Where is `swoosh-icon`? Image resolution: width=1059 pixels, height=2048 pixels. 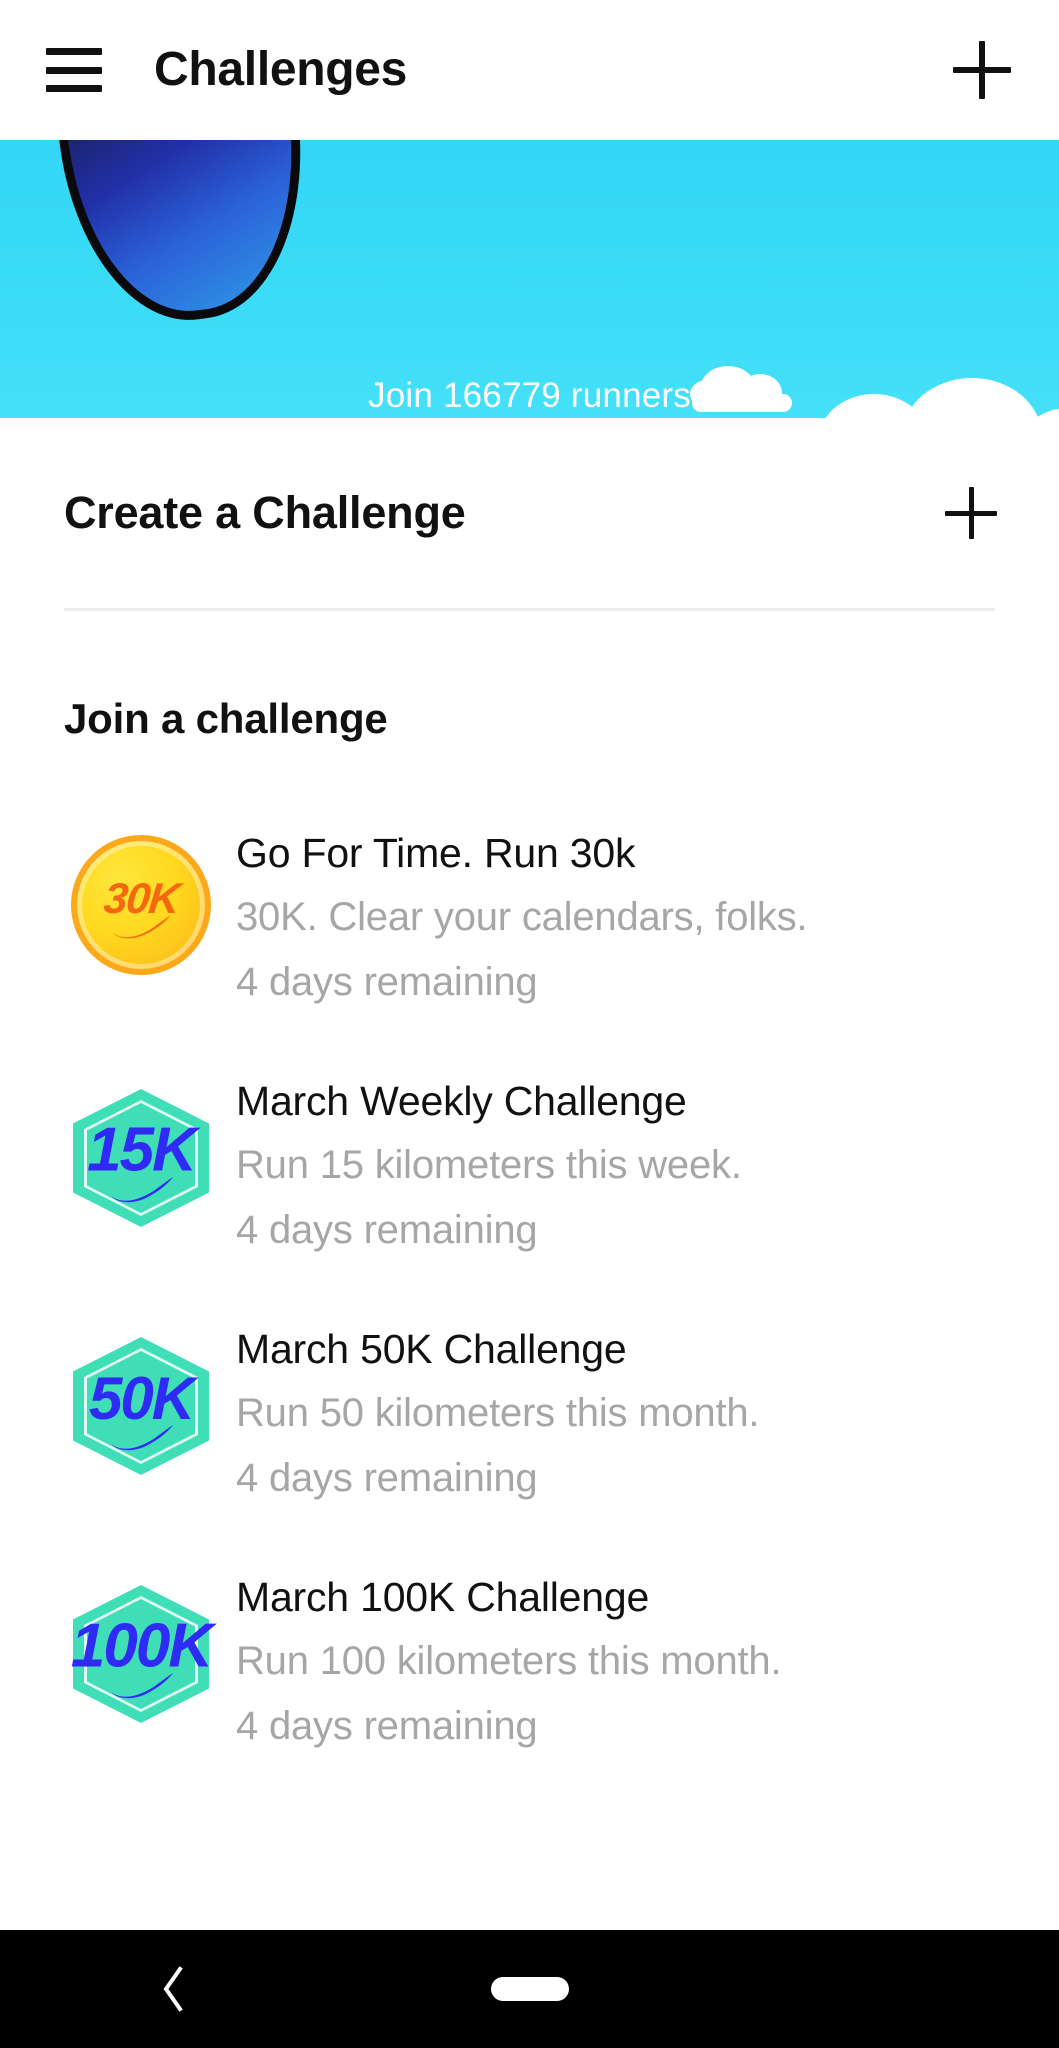
swoosh-icon is located at coordinates (142, 927).